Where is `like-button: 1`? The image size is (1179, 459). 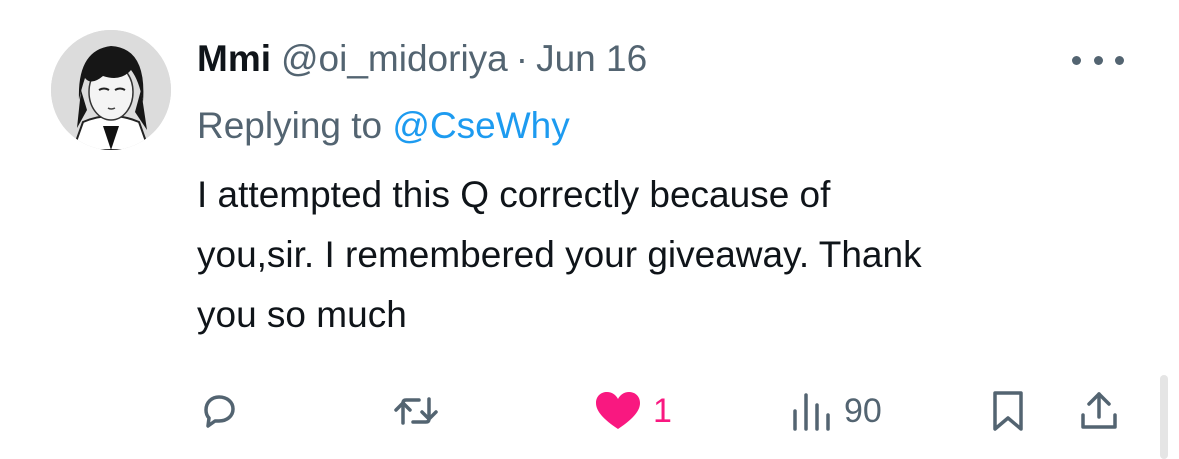
like-button: 1 is located at coordinates (632, 411).